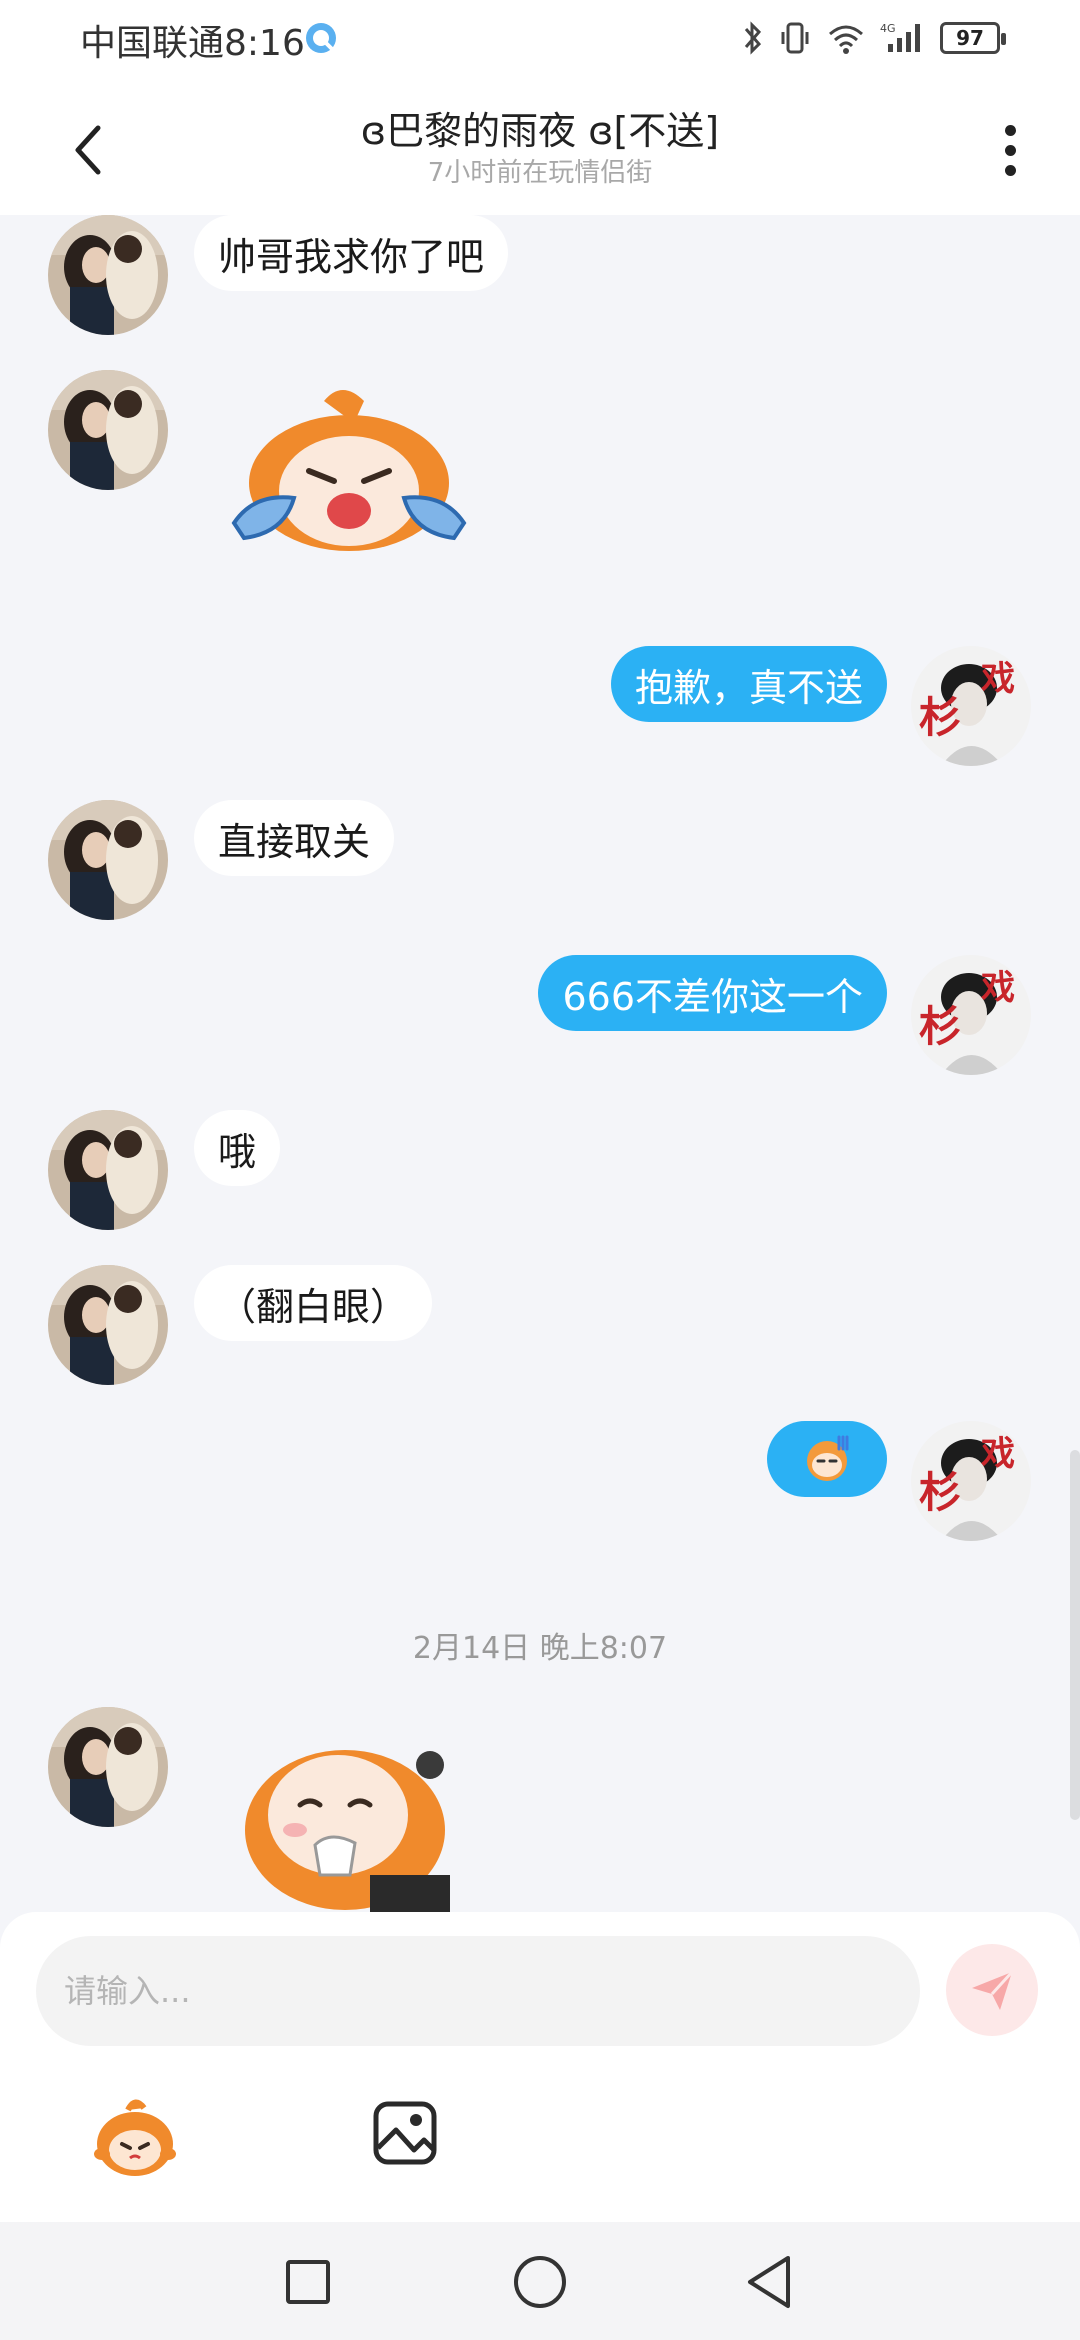 The image size is (1080, 2340). I want to click on image-picker-button, so click(405, 2133).